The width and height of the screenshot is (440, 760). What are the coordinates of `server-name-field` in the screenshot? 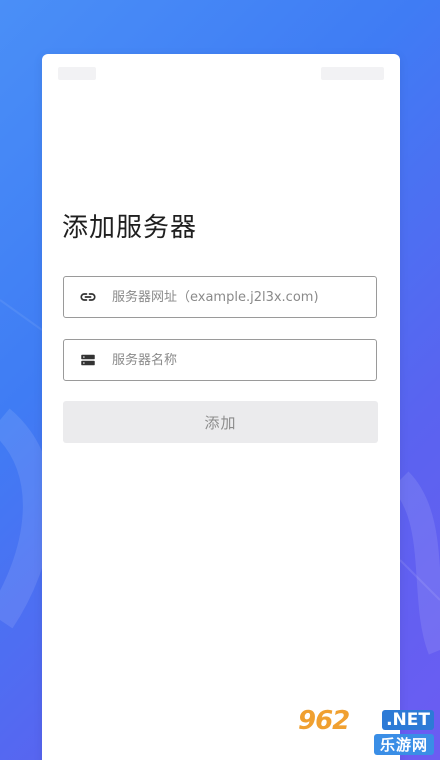 It's located at (220, 360).